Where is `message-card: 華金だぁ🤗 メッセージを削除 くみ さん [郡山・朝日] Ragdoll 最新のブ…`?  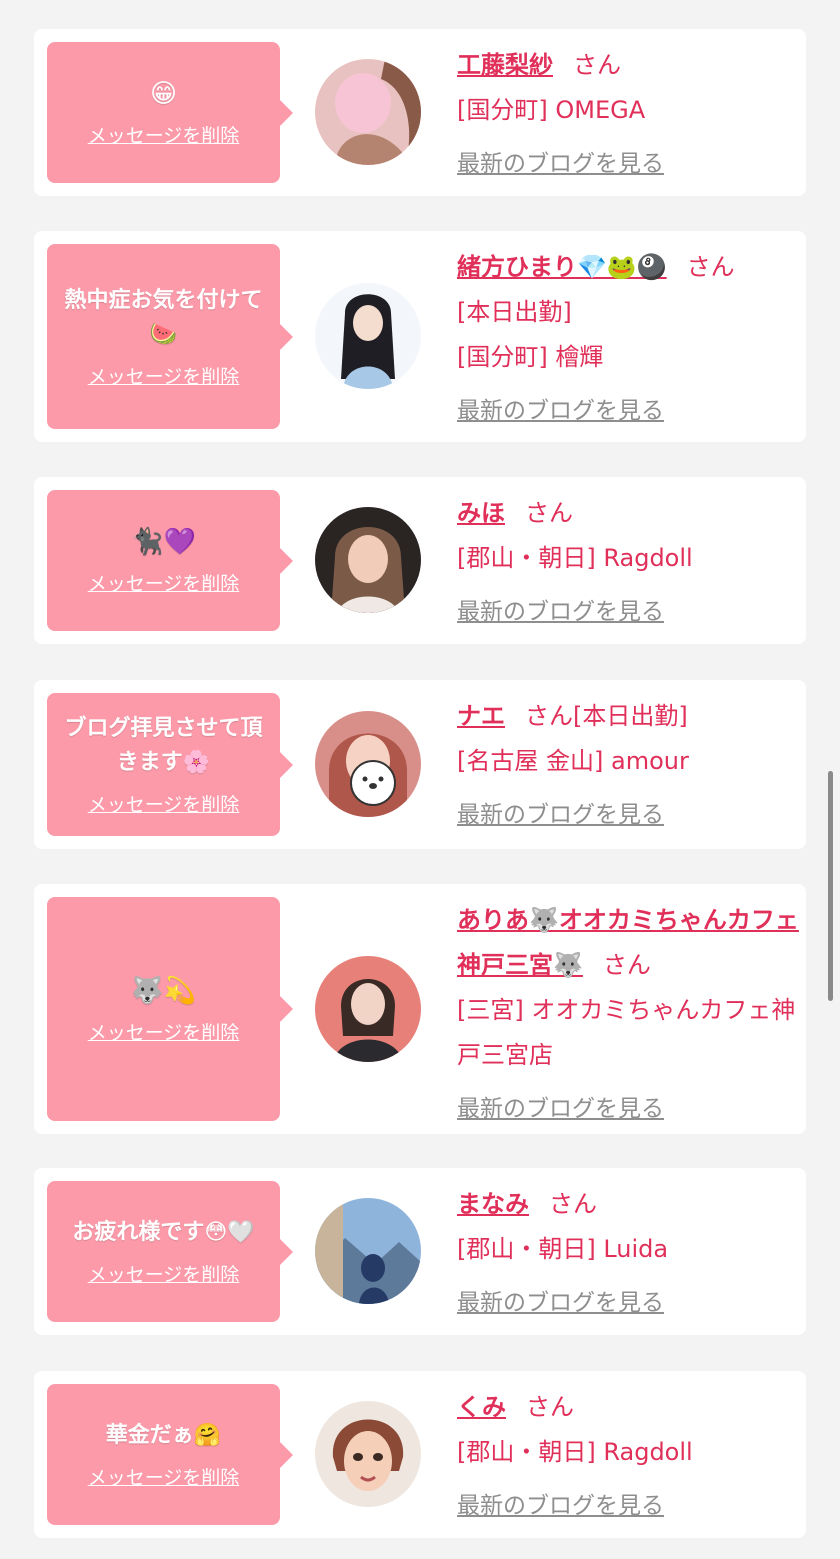 message-card: 華金だぁ🤗 メッセージを削除 くみ さん [郡山・朝日] Ragdoll 最新のブ… is located at coordinates (420, 1454).